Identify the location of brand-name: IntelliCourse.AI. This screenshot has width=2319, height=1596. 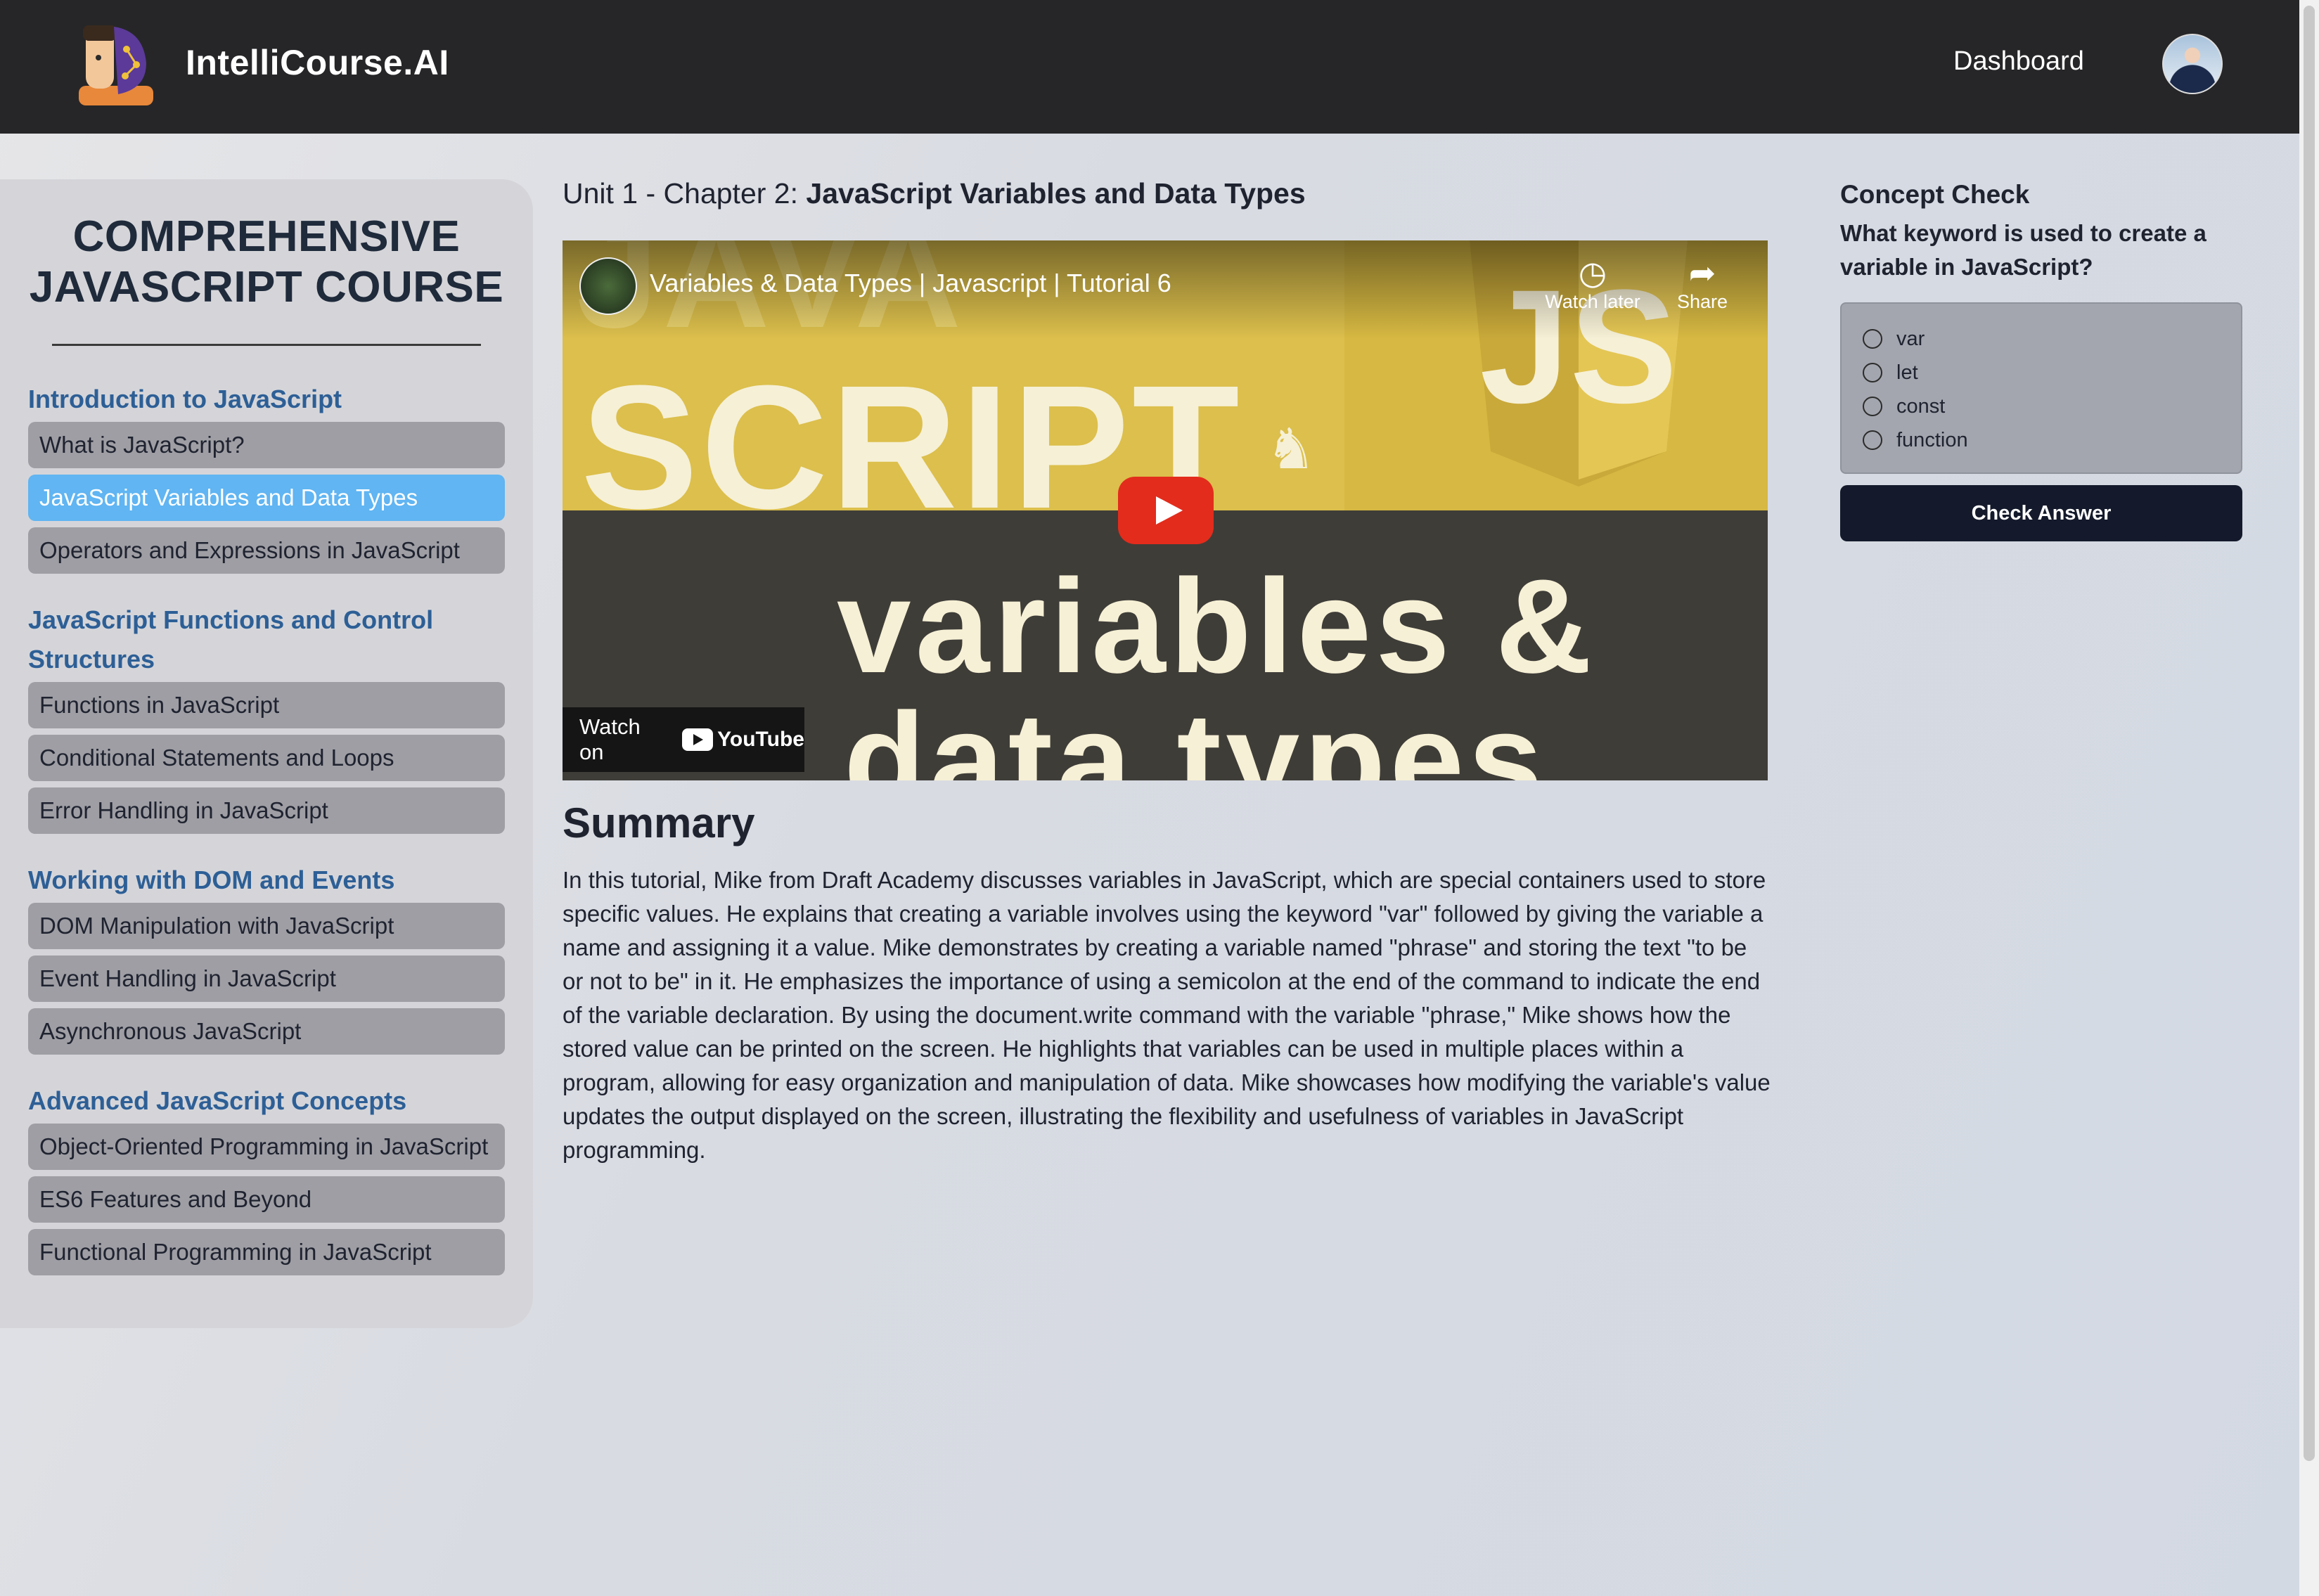
(317, 62).